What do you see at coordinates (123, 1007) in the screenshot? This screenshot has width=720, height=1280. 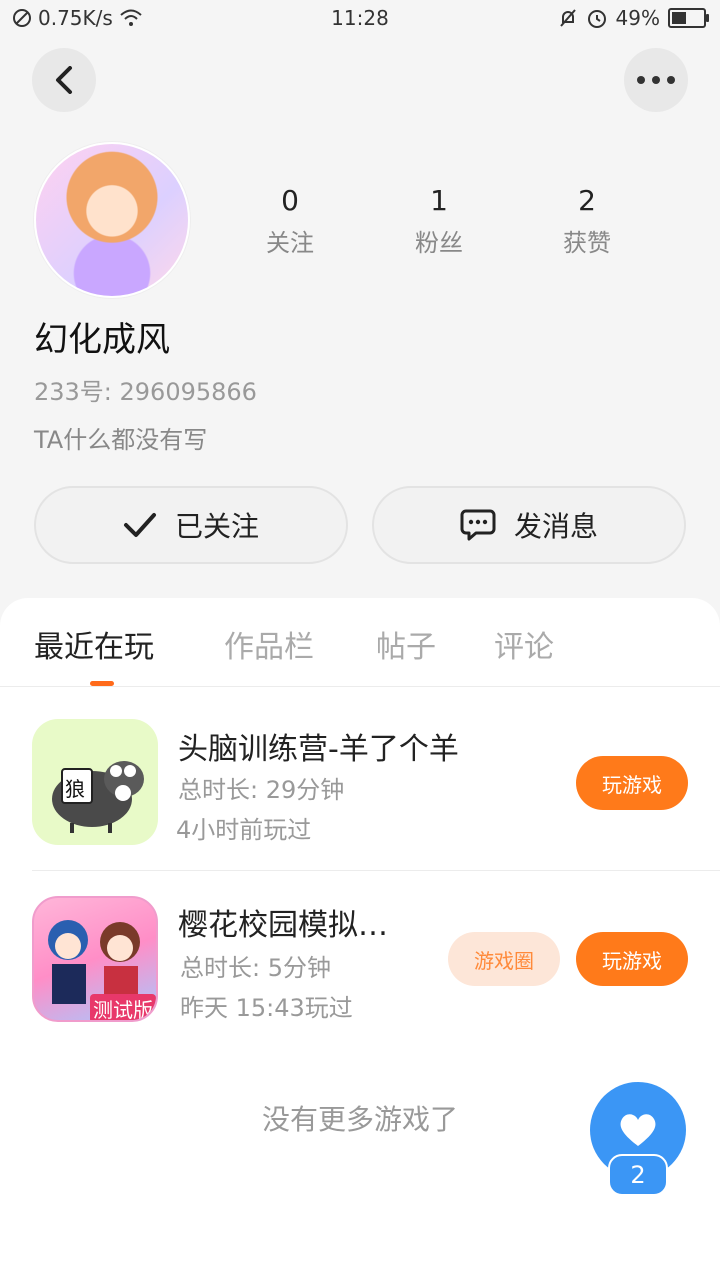 I see `test-version-badge: 测试版` at bounding box center [123, 1007].